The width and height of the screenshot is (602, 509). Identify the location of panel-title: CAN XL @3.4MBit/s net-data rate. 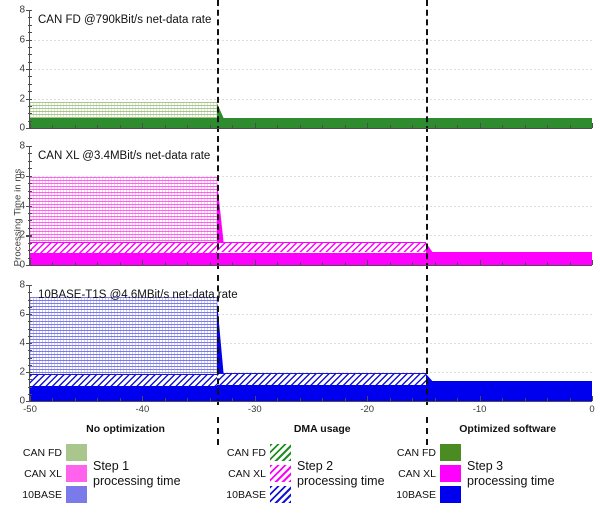
(124, 156).